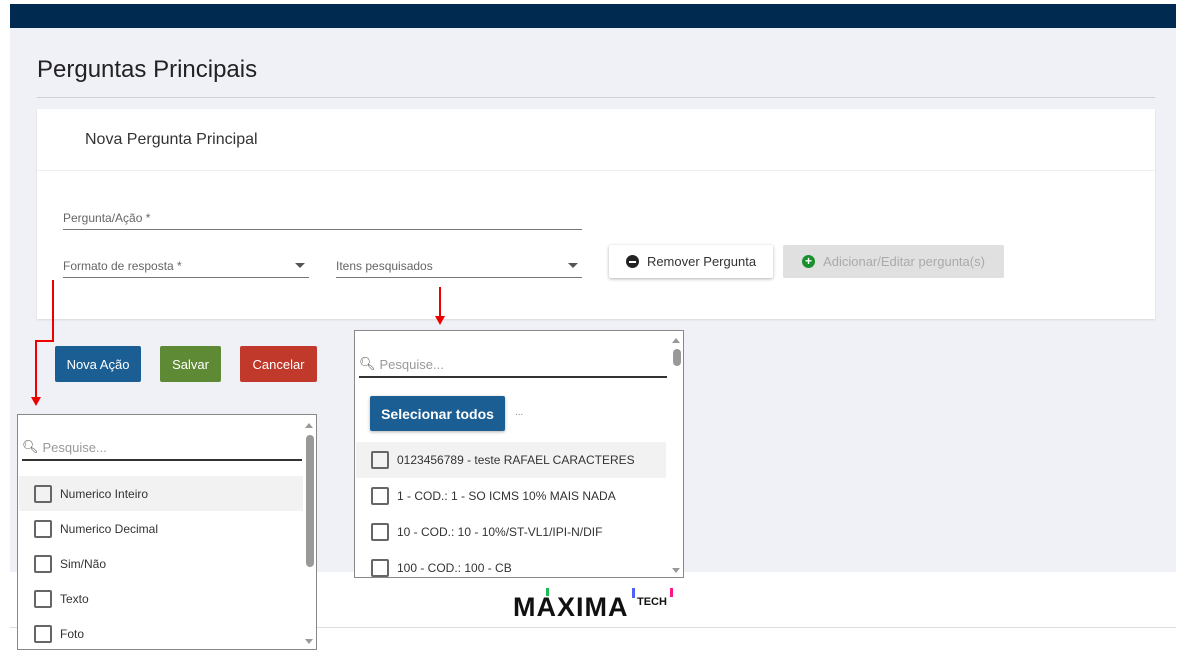  Describe the element at coordinates (72, 633) in the screenshot. I see `option-label: Foto` at that location.